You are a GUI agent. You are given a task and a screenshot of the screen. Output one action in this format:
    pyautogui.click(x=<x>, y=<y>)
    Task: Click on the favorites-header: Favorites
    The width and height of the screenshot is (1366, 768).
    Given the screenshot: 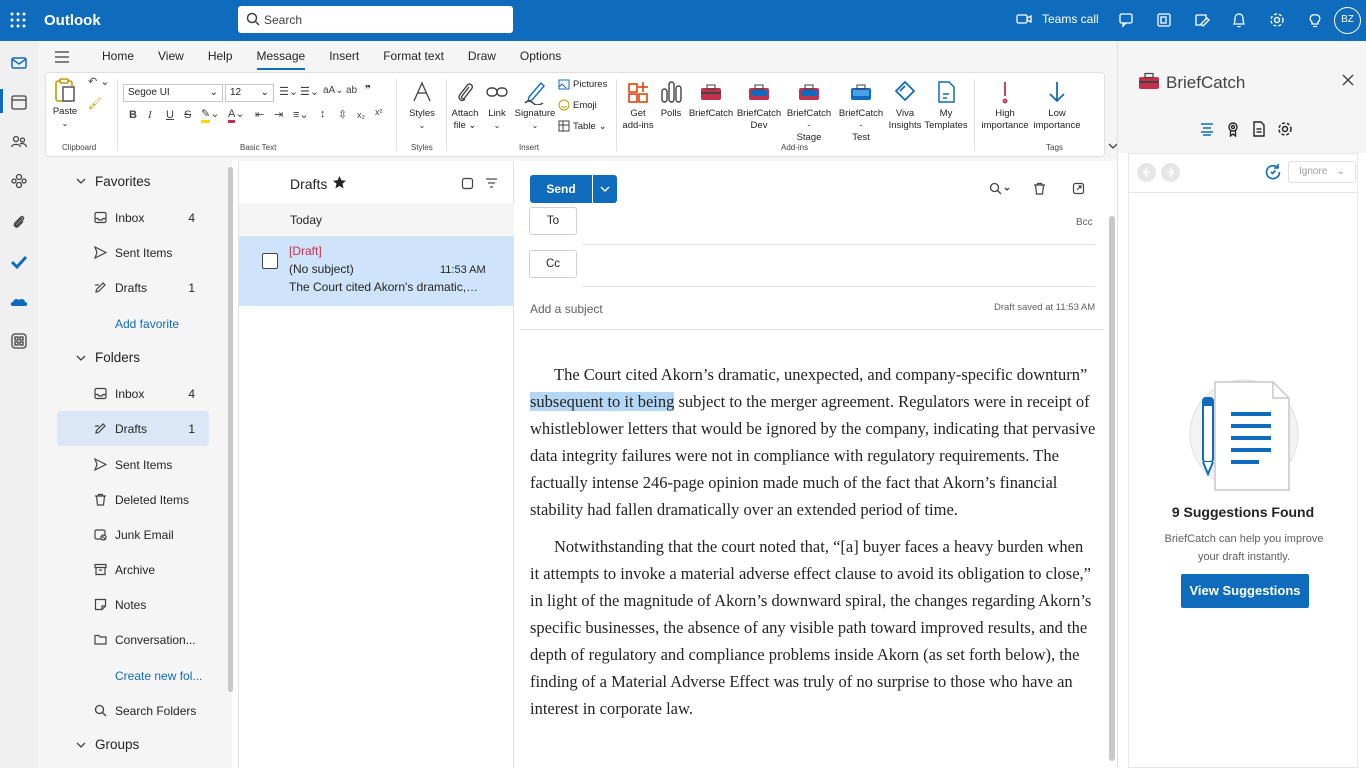 What is the action you would take?
    pyautogui.click(x=123, y=181)
    